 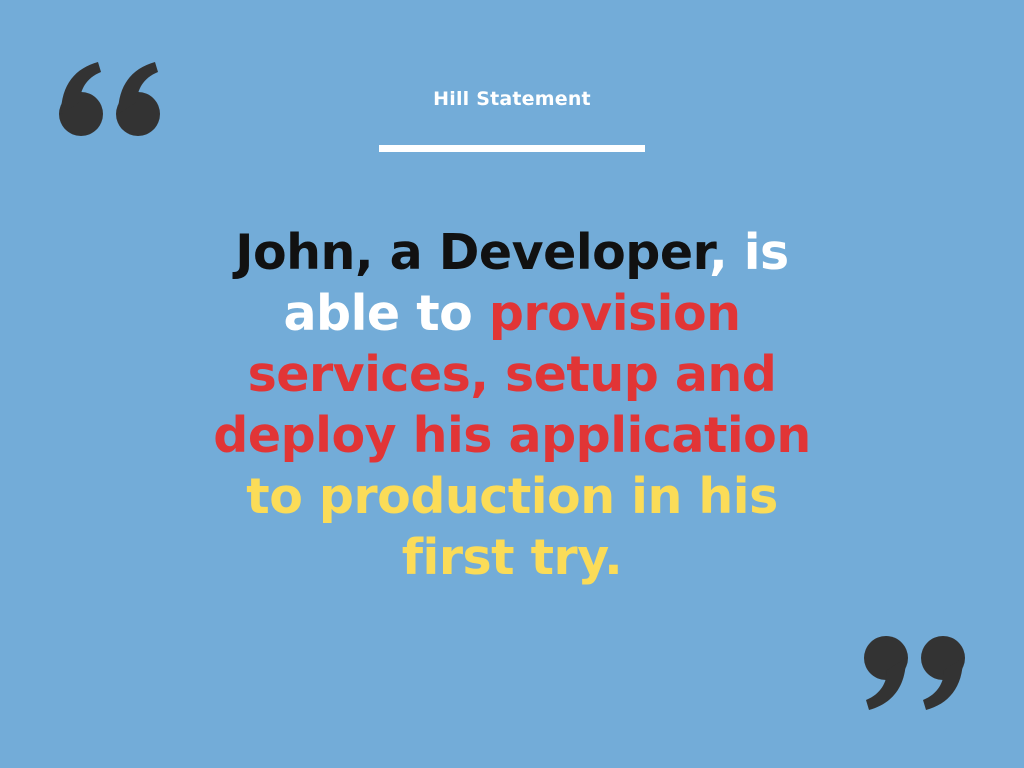 I want to click on statement-segment: services, setup and, so click(x=512, y=374).